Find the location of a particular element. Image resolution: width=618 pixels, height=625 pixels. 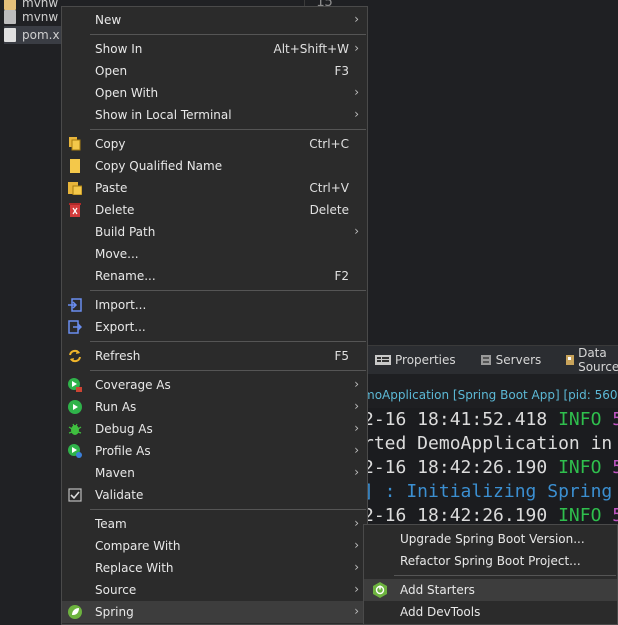

data-source-icon is located at coordinates (570, 360).